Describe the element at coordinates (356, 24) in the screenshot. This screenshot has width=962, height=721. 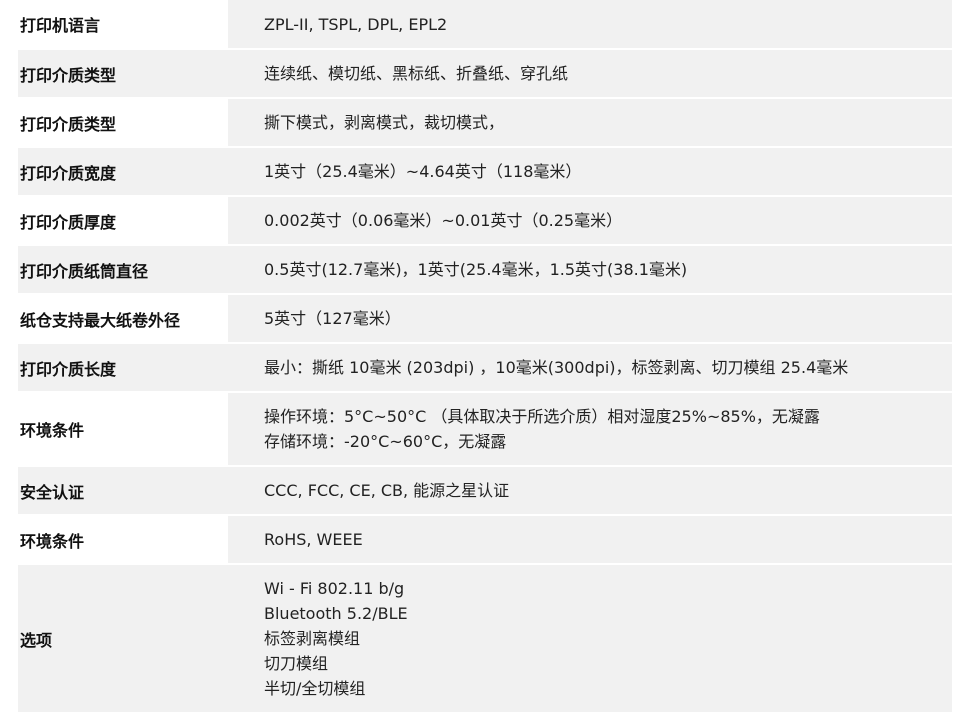
I see `spec-value-line: ZPL-II, TSPL, DPL, EPL2` at that location.